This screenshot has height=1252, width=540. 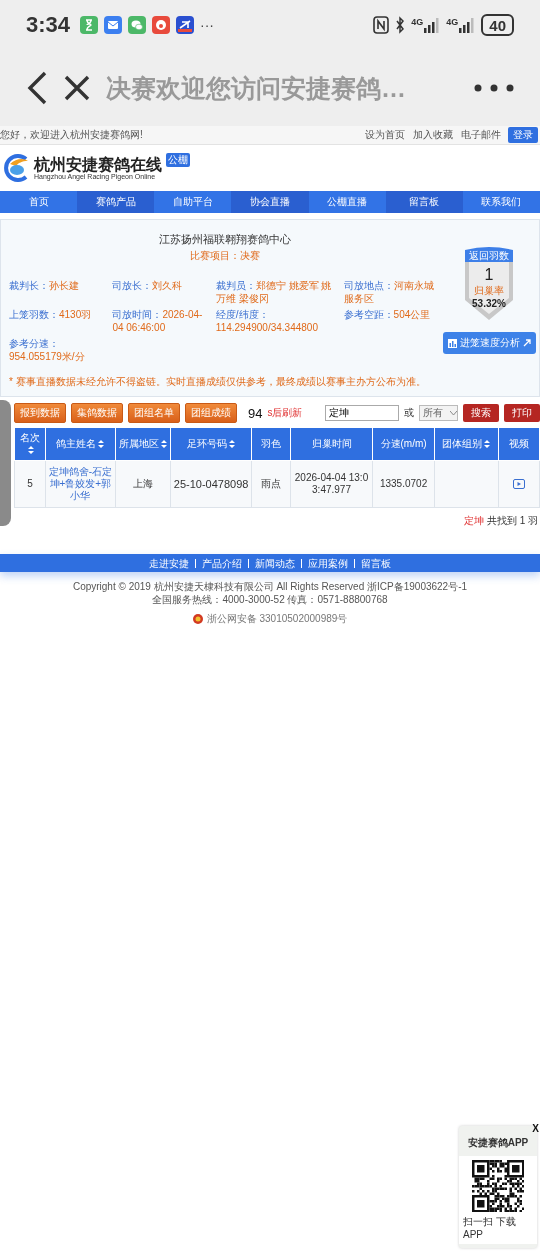 I want to click on table-cell: 5, so click(x=30, y=484).